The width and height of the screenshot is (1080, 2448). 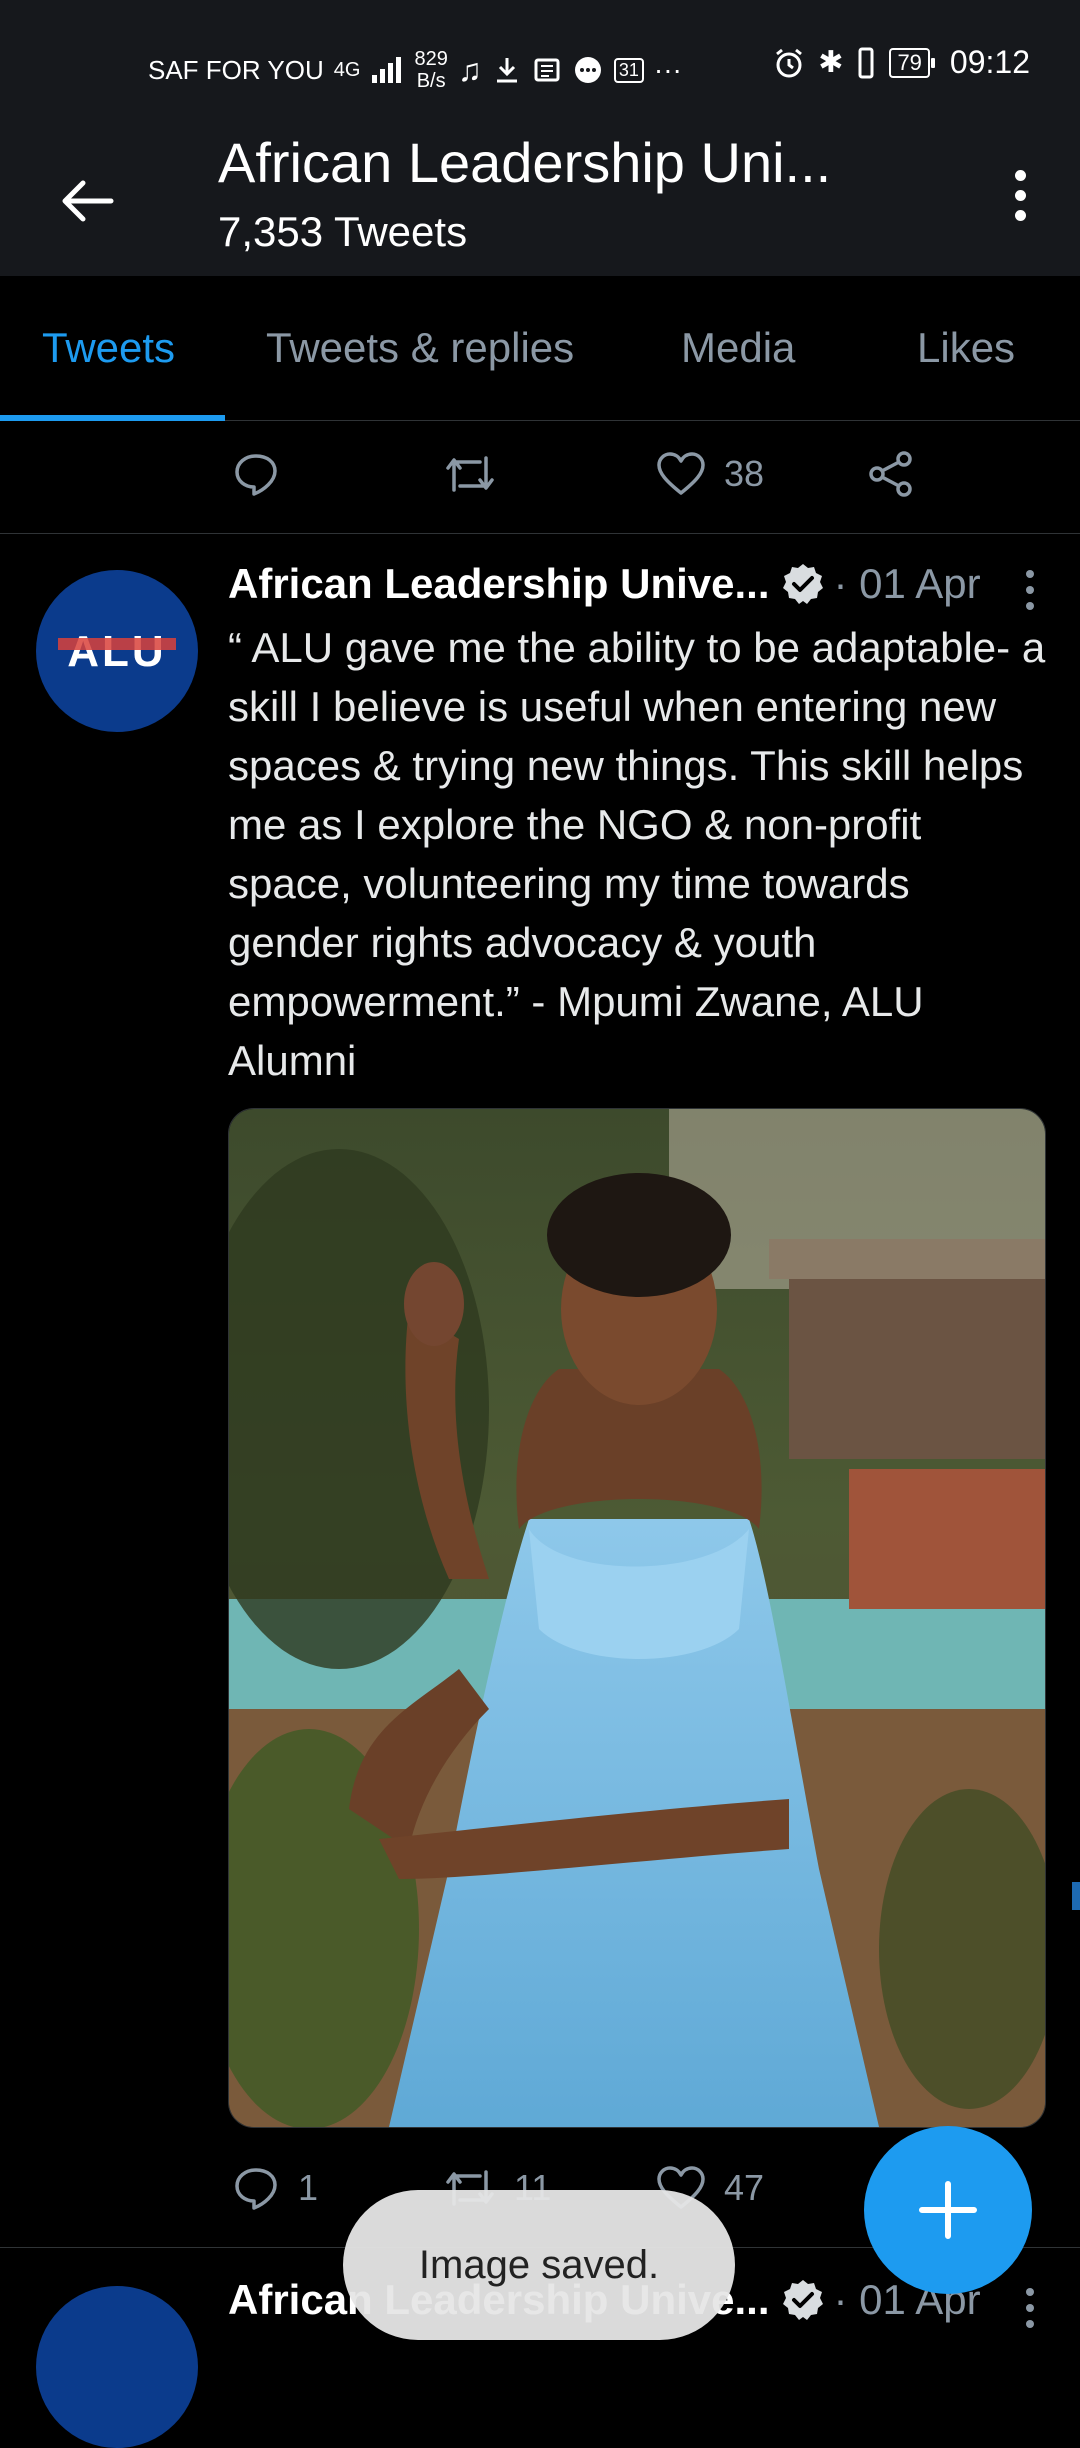 I want to click on vibrate-icon, so click(x=866, y=62).